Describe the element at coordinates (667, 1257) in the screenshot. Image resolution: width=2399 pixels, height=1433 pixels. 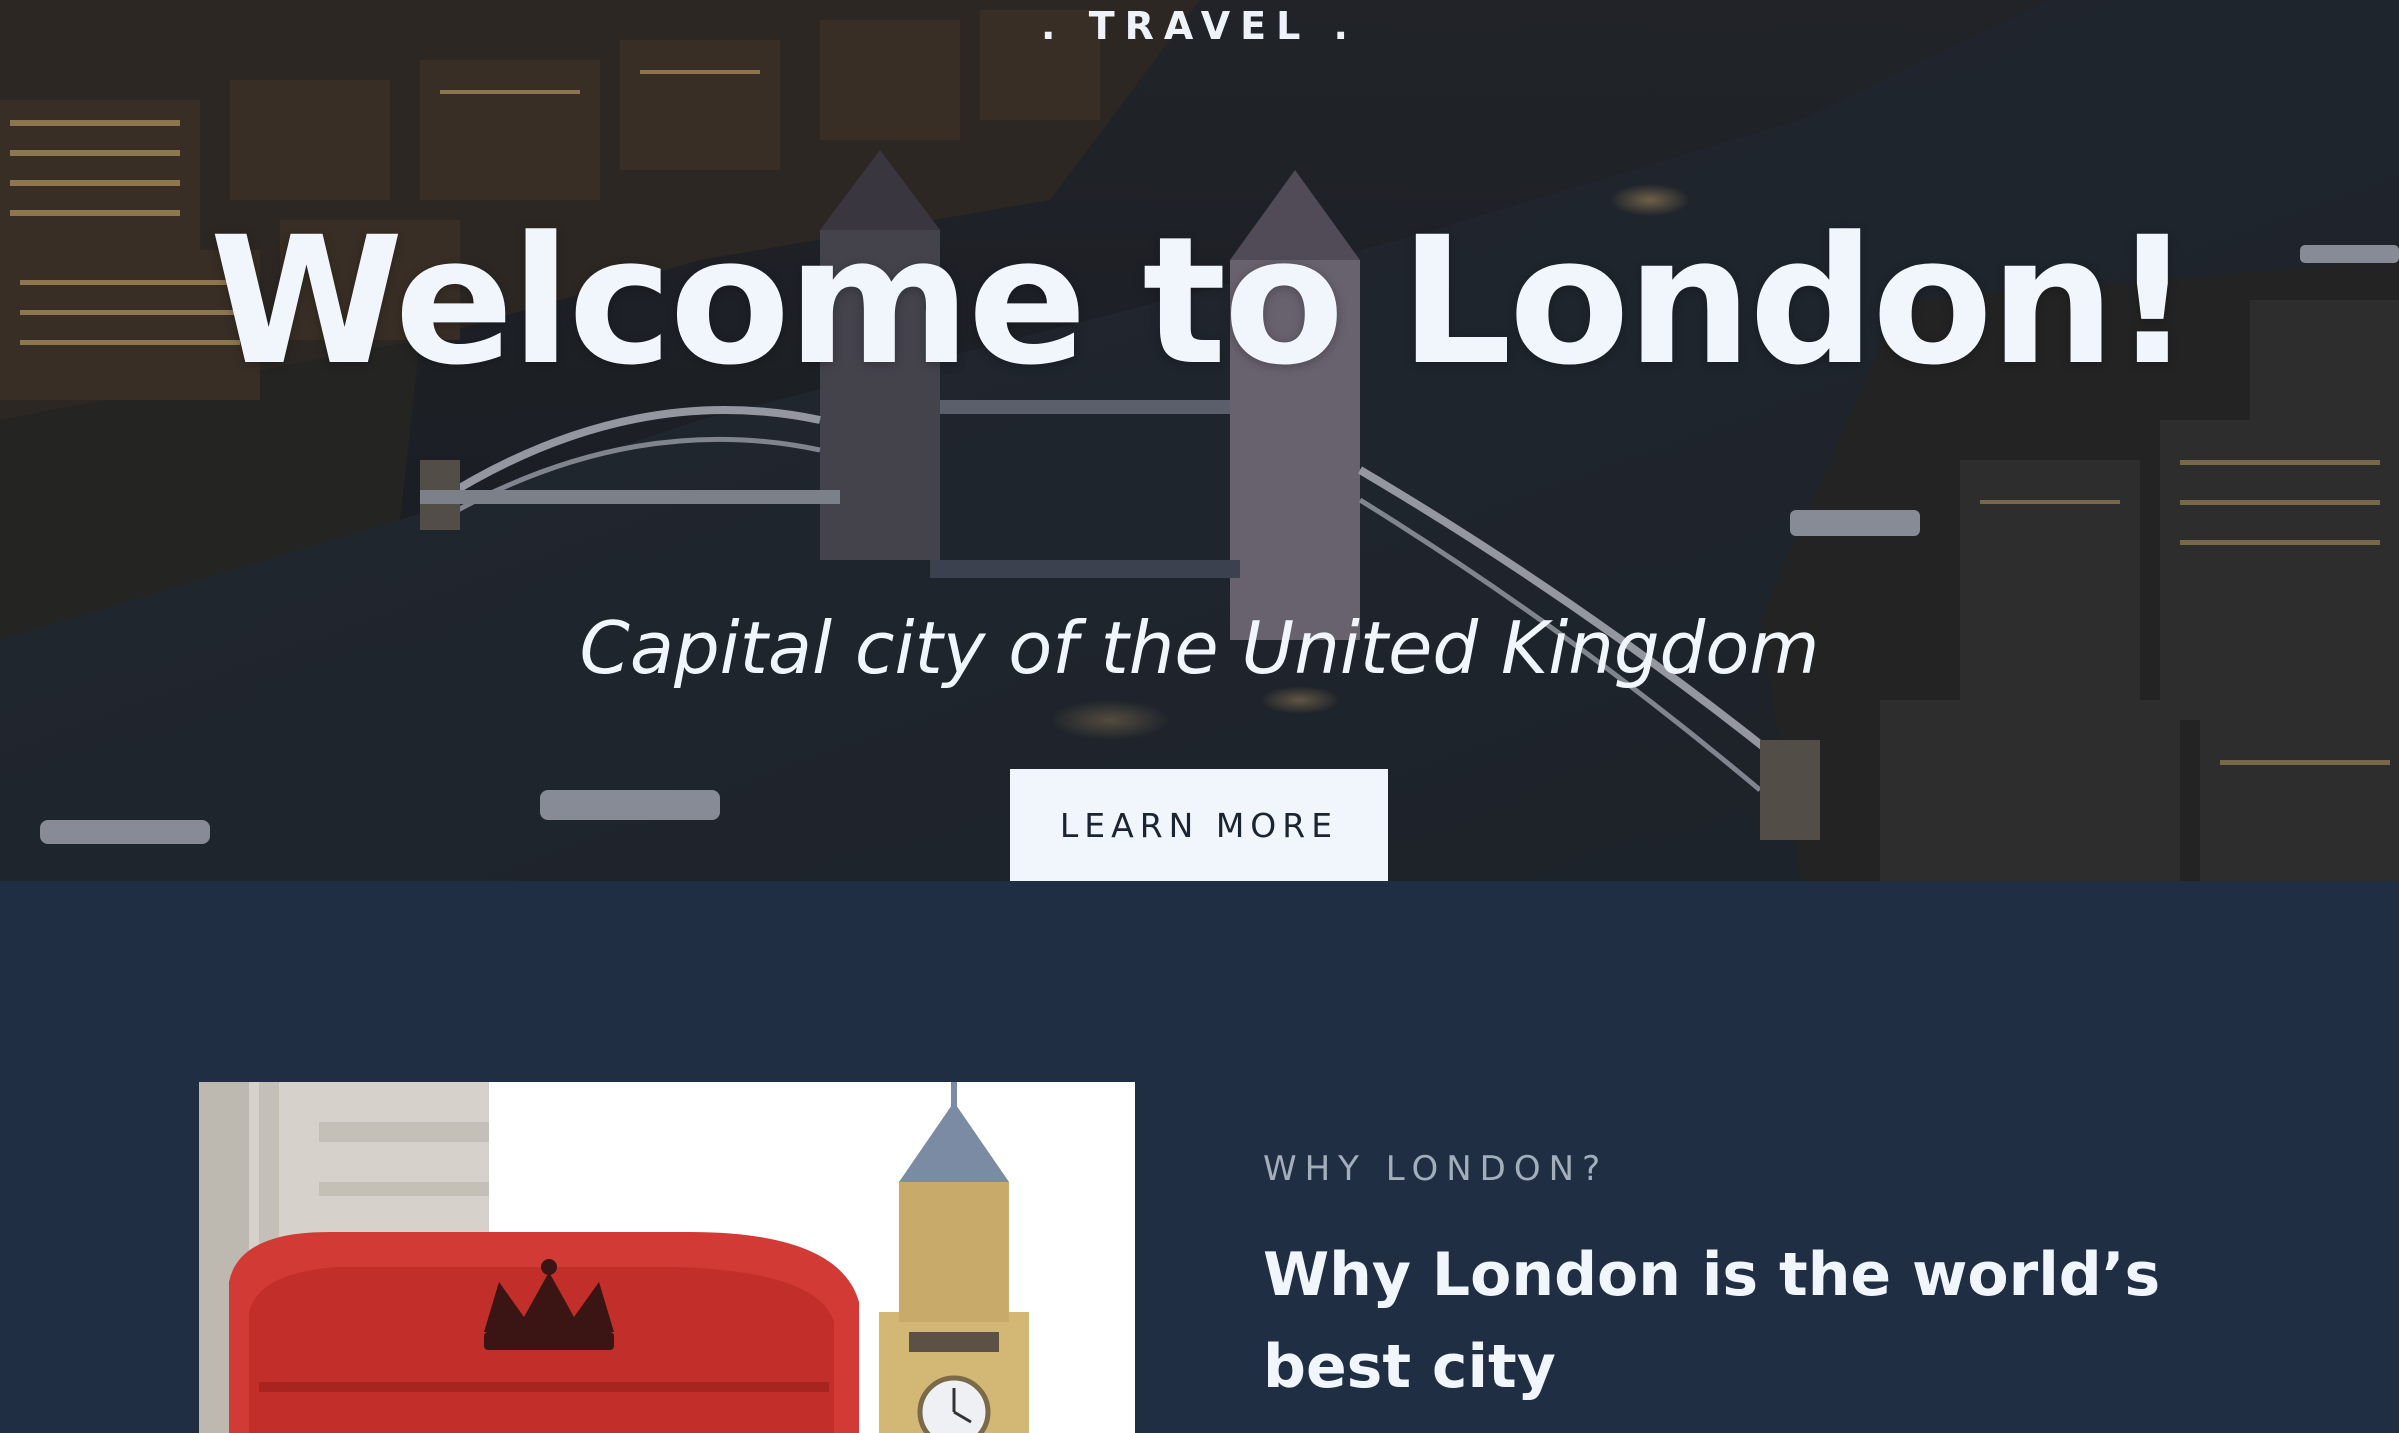
I see `phone-box-photo` at that location.